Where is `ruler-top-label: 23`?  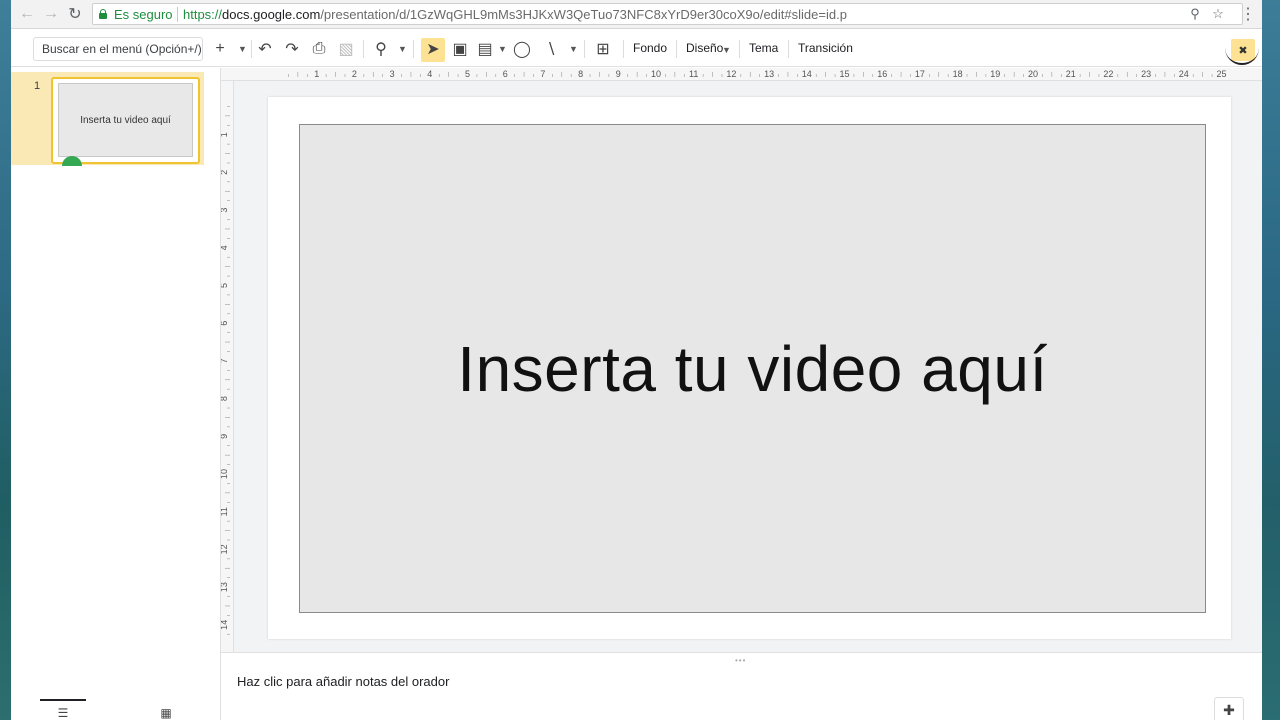
ruler-top-label: 23 is located at coordinates (1146, 74).